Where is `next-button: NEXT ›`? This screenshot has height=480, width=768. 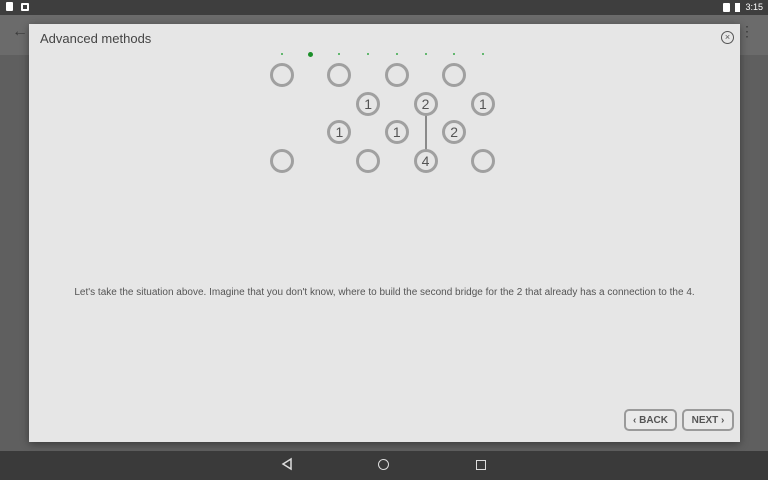 next-button: NEXT › is located at coordinates (708, 420).